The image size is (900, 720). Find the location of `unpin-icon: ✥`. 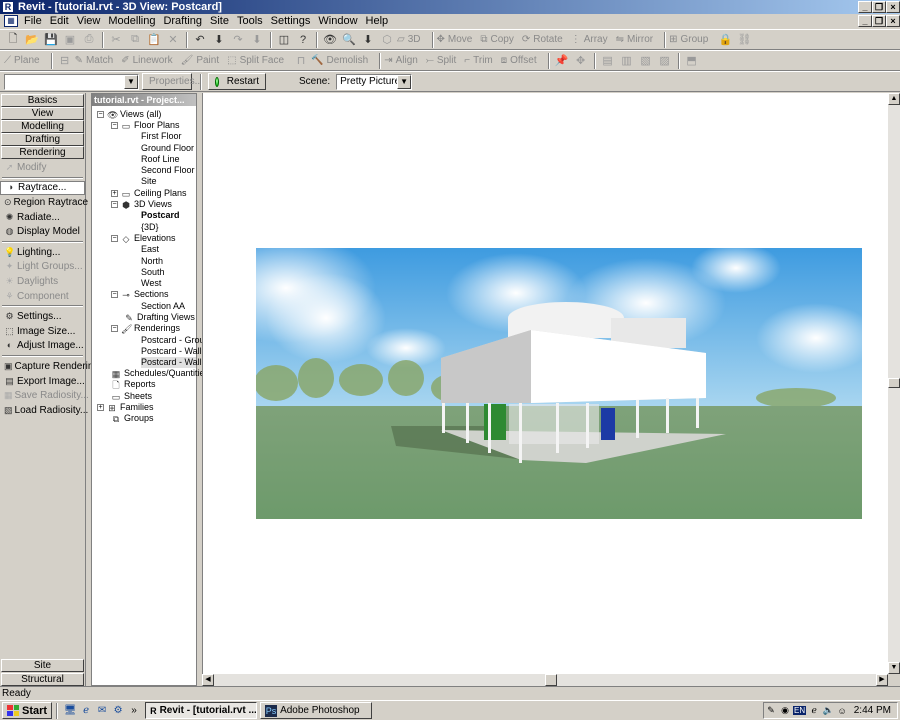

unpin-icon: ✥ is located at coordinates (581, 61).